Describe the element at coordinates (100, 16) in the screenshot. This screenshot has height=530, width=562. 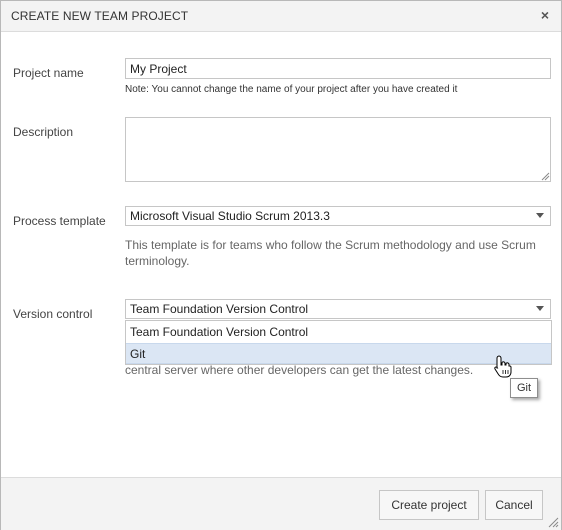
I see `dialog-title: CREATE NEW TEAM PROJECT` at that location.